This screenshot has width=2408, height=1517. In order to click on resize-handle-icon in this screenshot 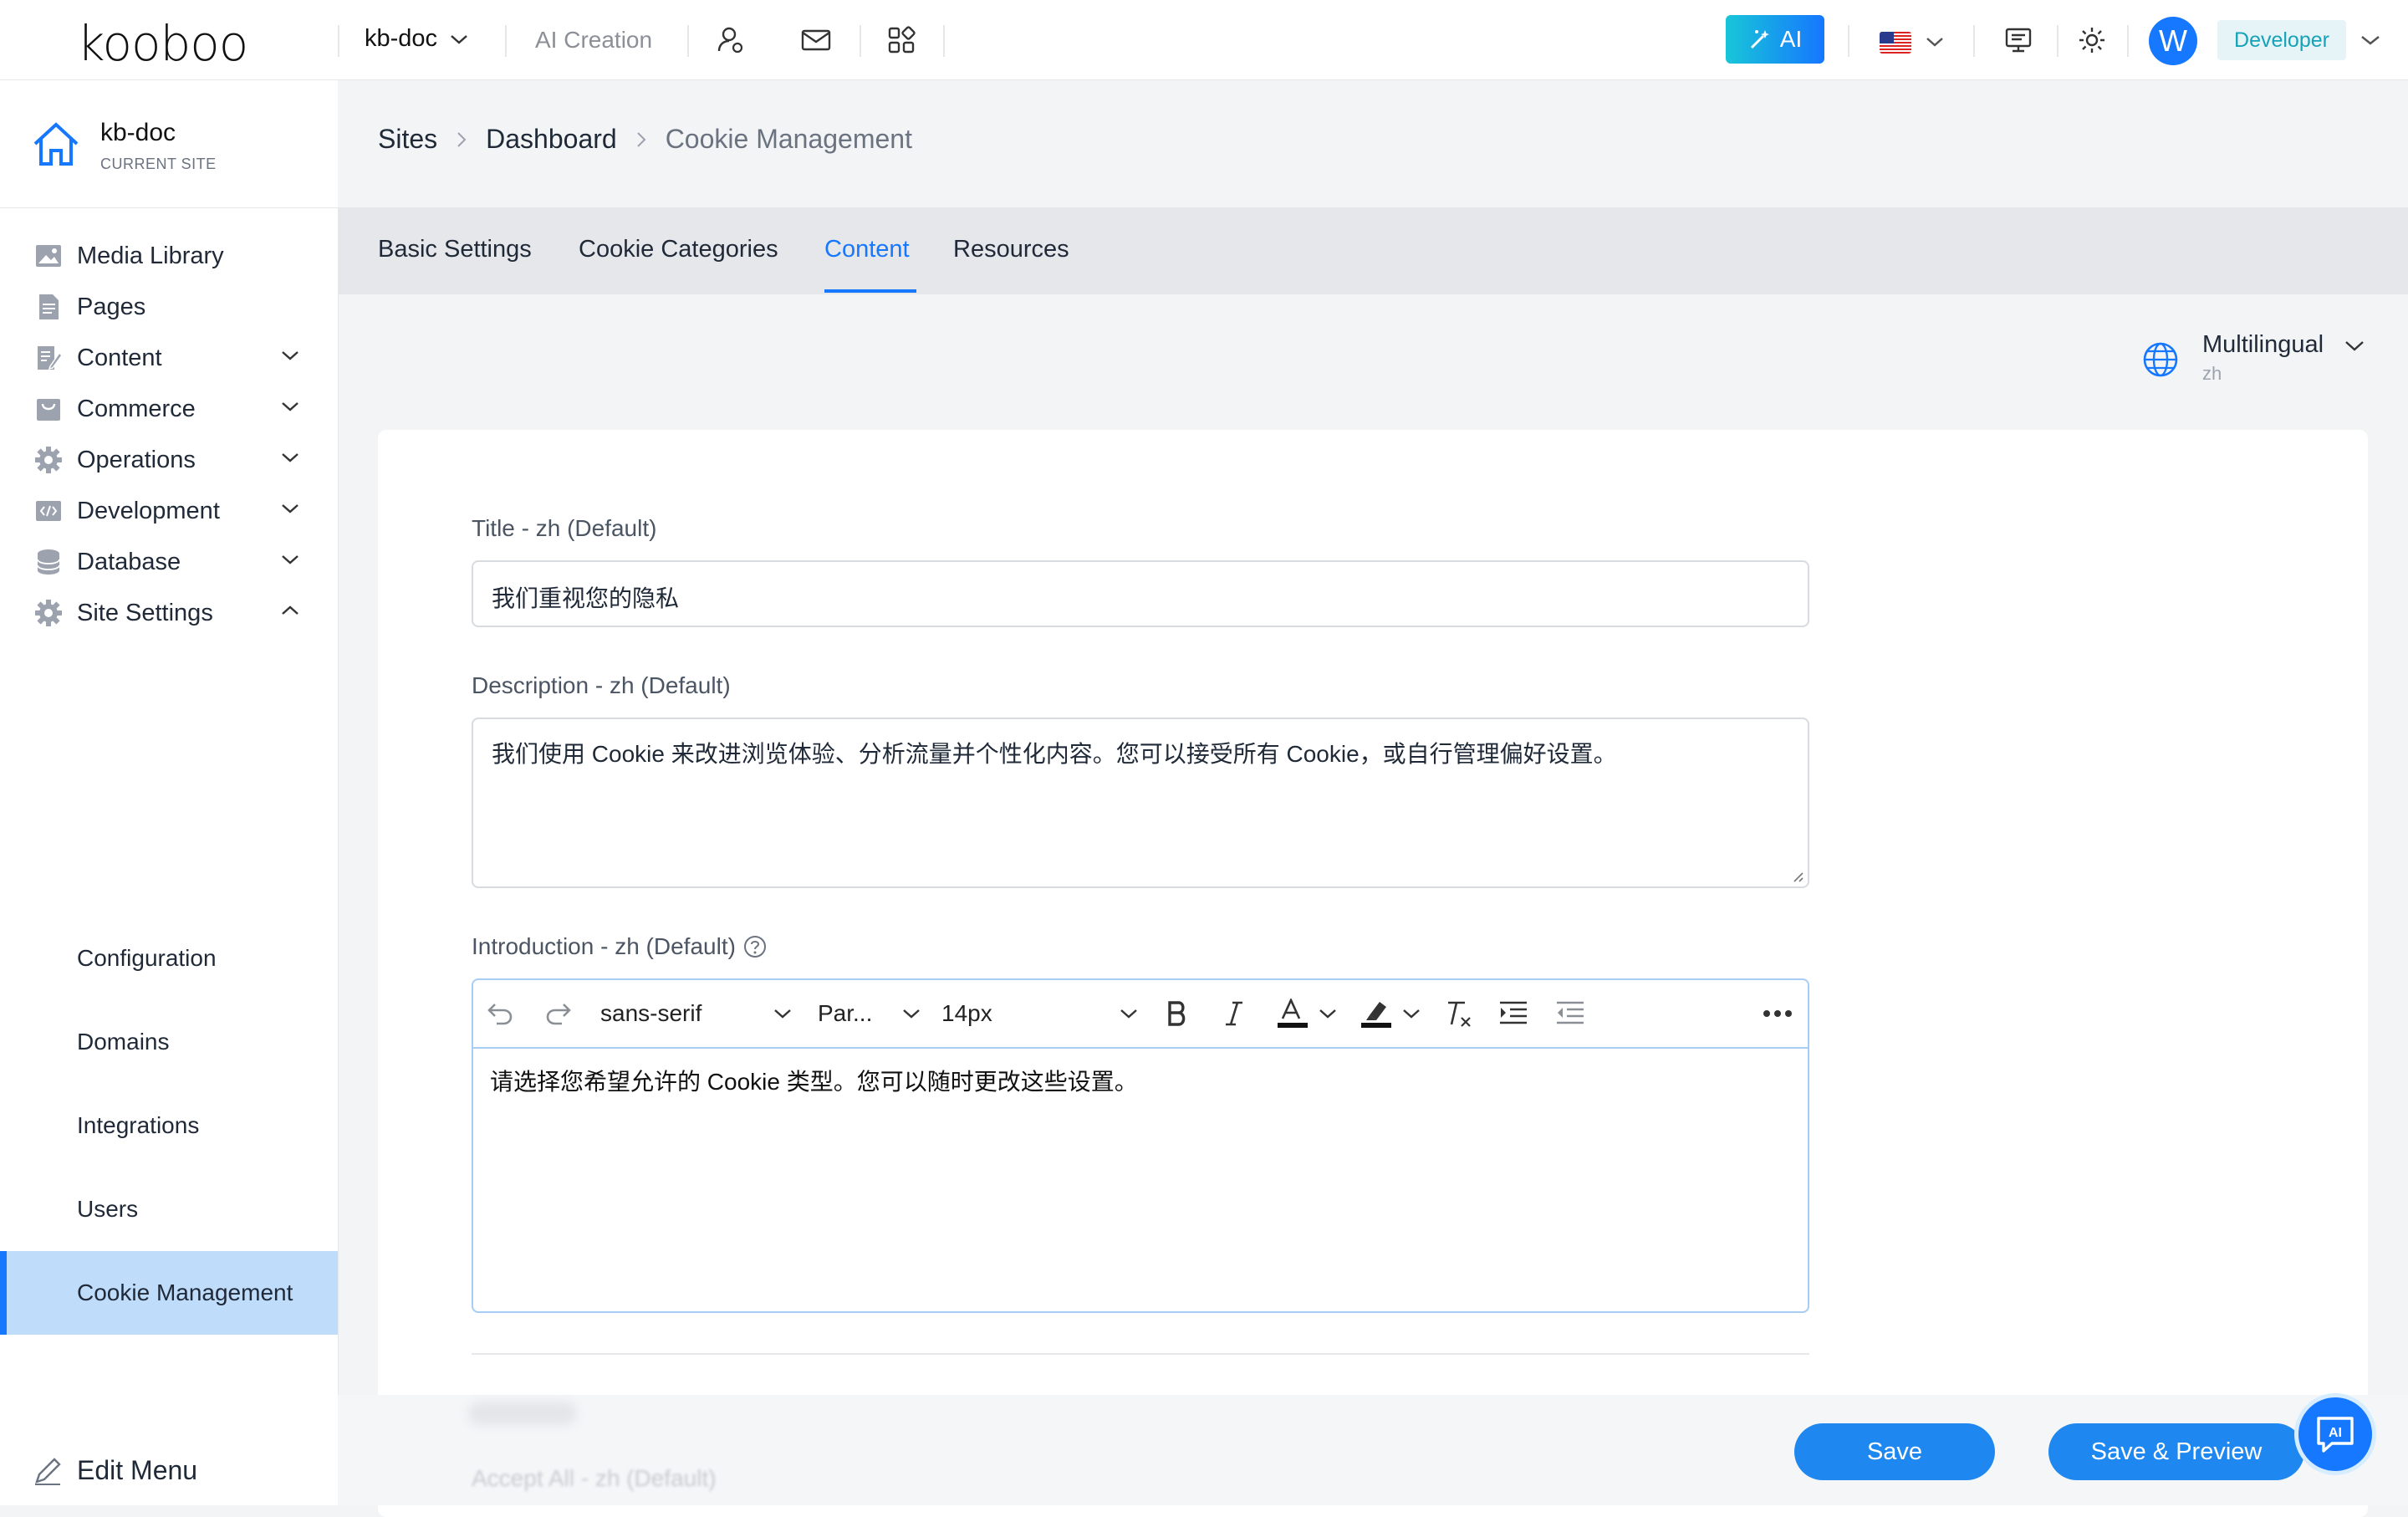, I will do `click(1797, 876)`.